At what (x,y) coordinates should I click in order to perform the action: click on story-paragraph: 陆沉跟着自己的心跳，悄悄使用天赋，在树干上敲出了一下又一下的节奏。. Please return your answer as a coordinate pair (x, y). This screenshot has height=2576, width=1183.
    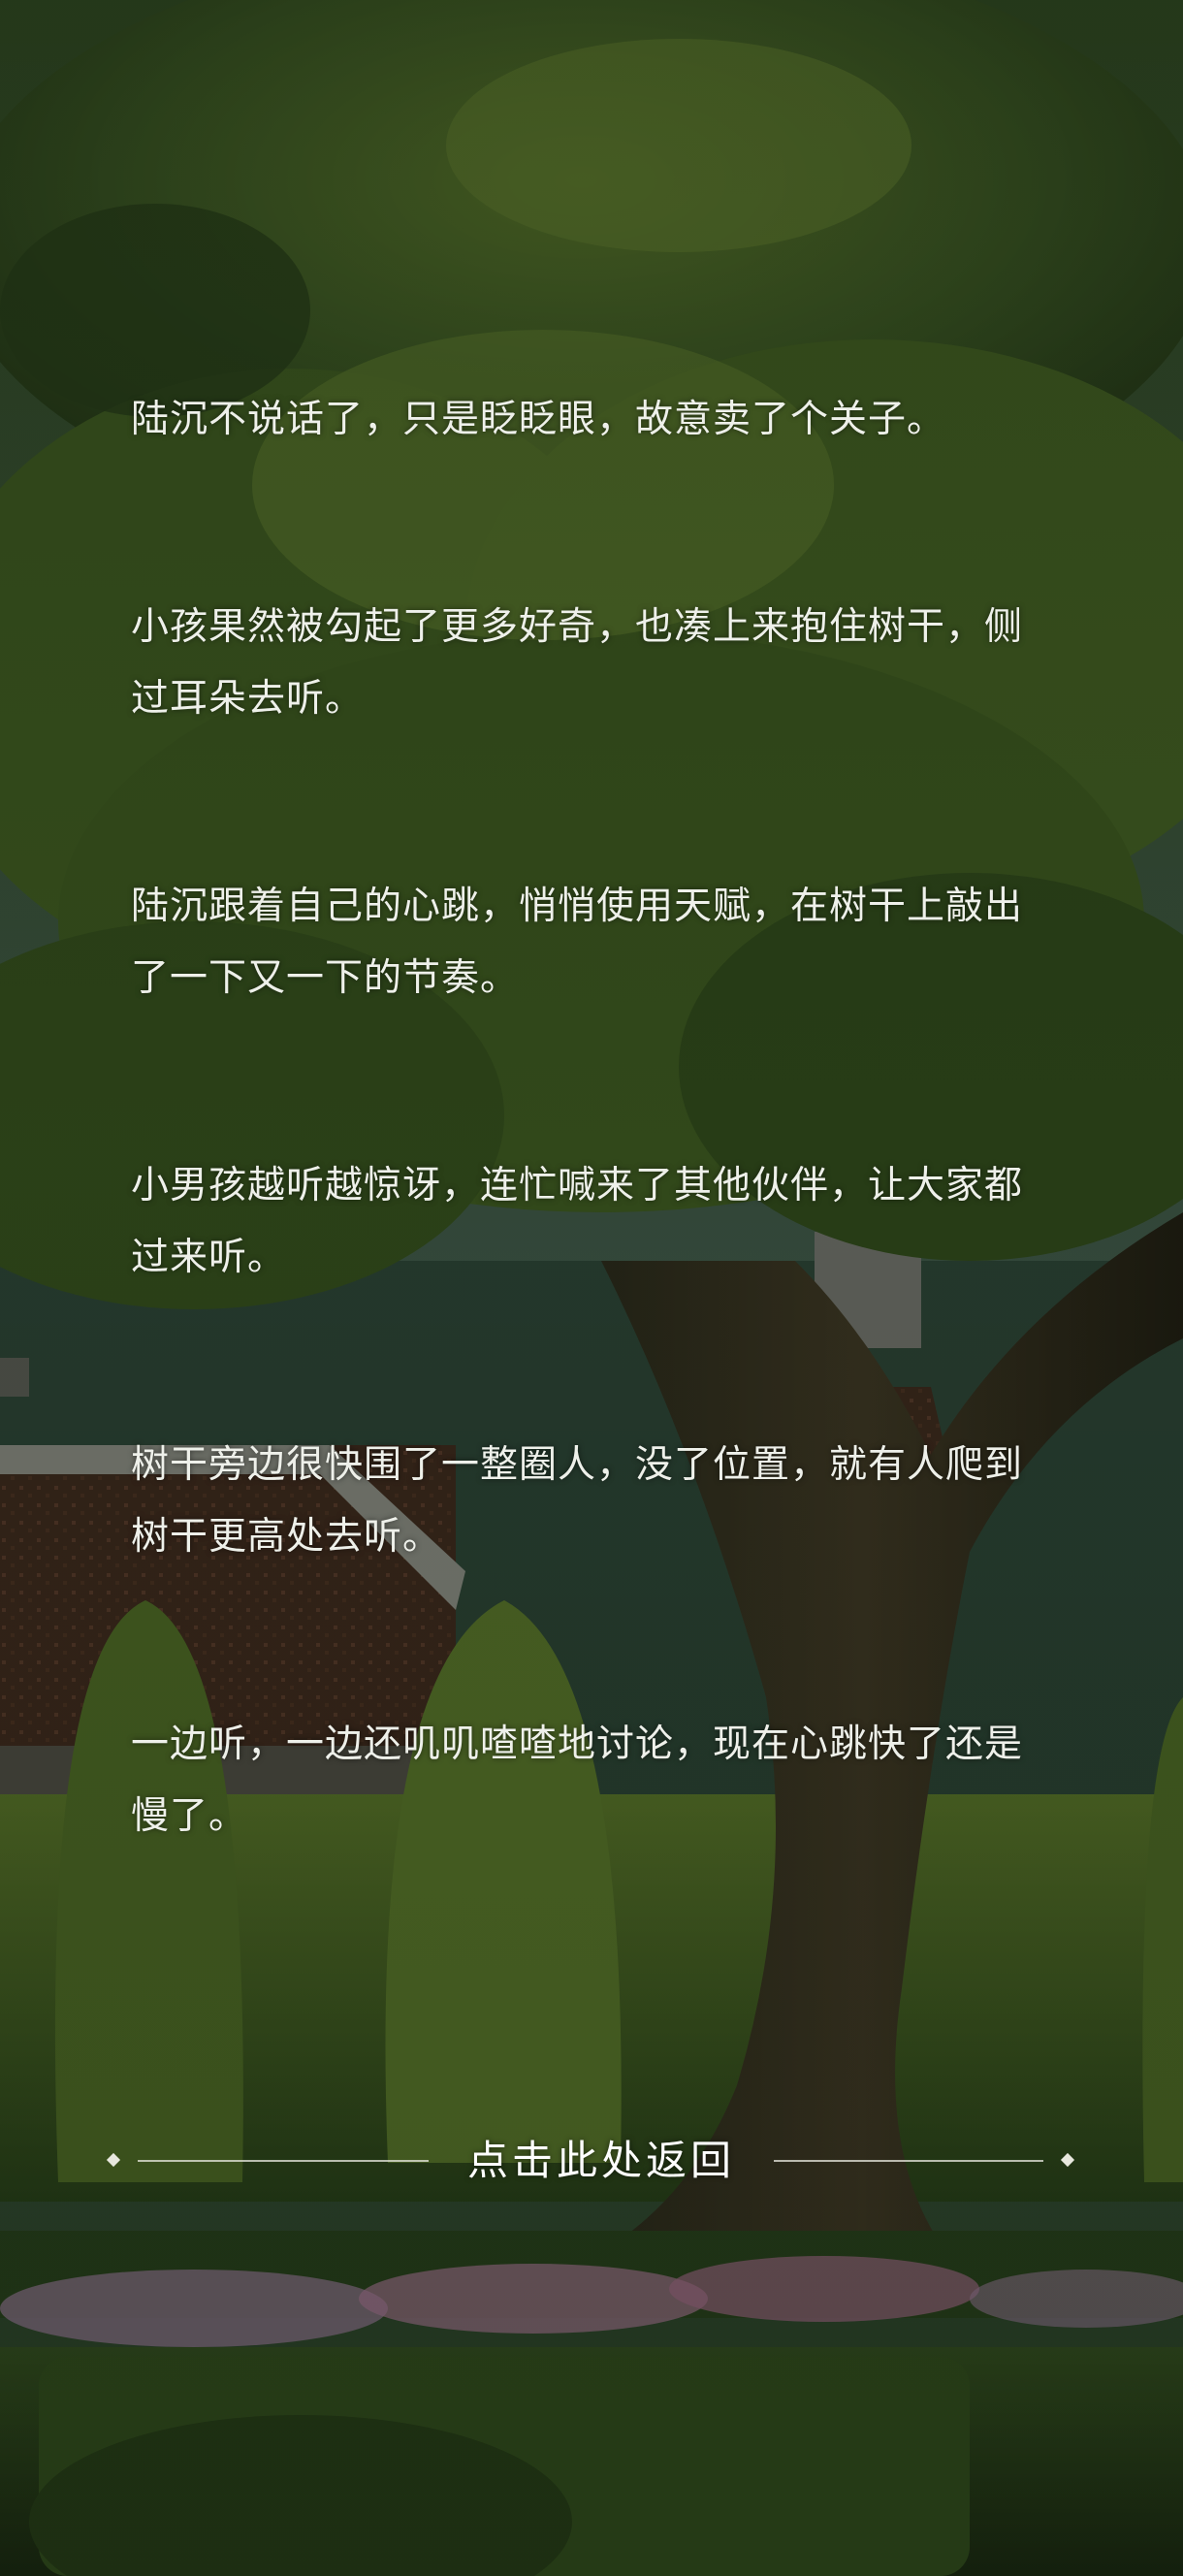
    Looking at the image, I should click on (577, 942).